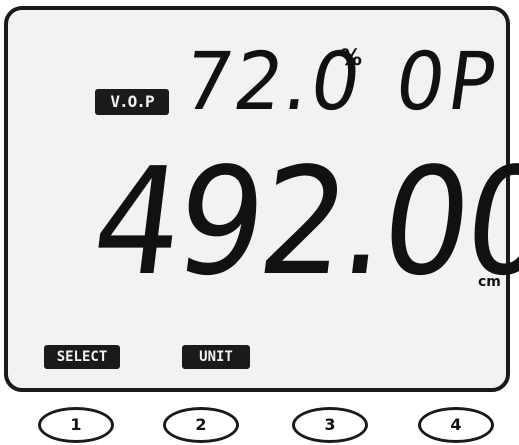  I want to click on function-key-3: 3, so click(330, 425).